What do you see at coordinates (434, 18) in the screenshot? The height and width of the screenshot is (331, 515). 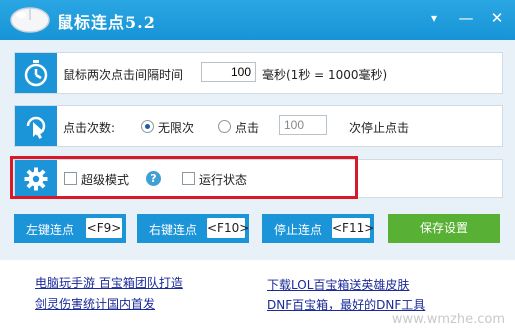 I see `menu-dropdown-icon: ▾` at bounding box center [434, 18].